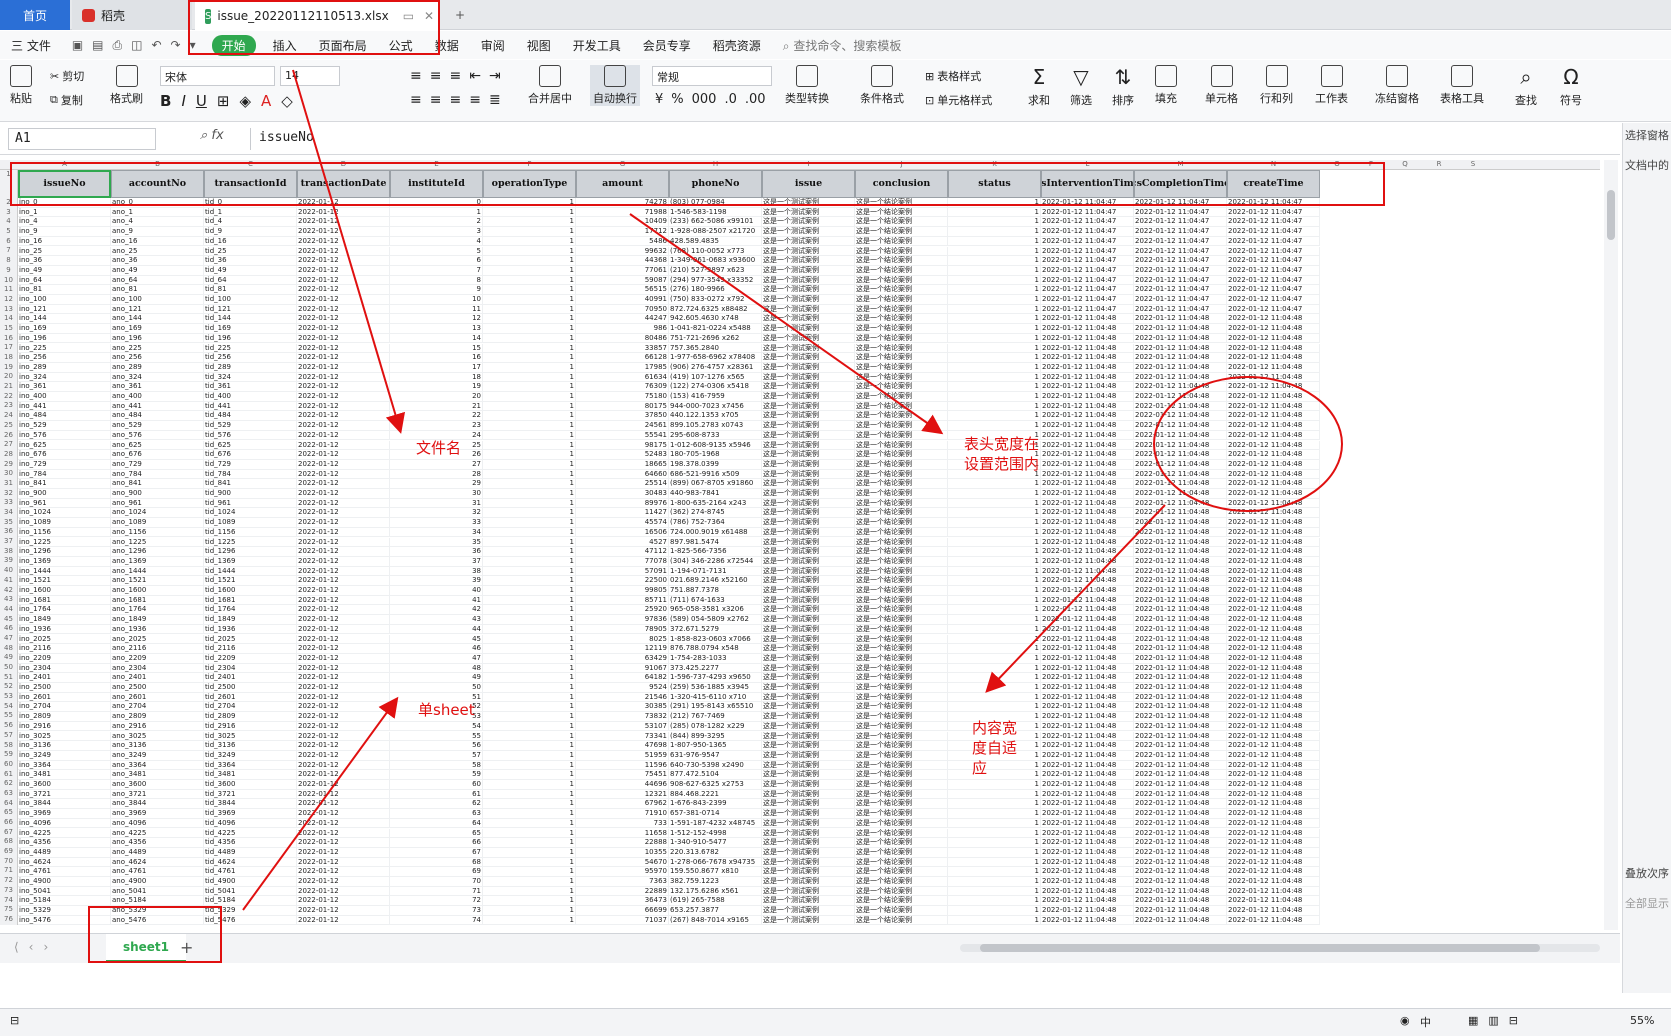 The image size is (1671, 1036). What do you see at coordinates (715, 668) in the screenshot?
I see `cell: 373.425.2277` at bounding box center [715, 668].